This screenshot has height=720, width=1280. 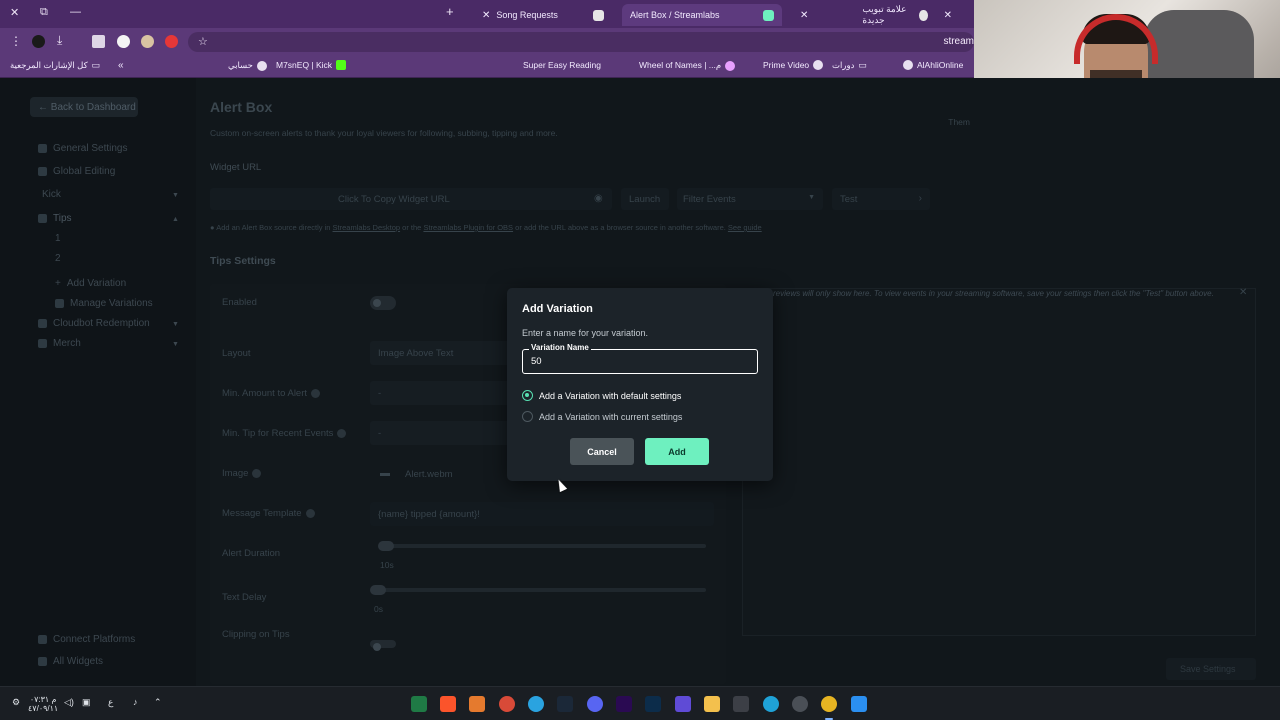 What do you see at coordinates (203, 41) in the screenshot?
I see `bookmark-star-icon: ☆` at bounding box center [203, 41].